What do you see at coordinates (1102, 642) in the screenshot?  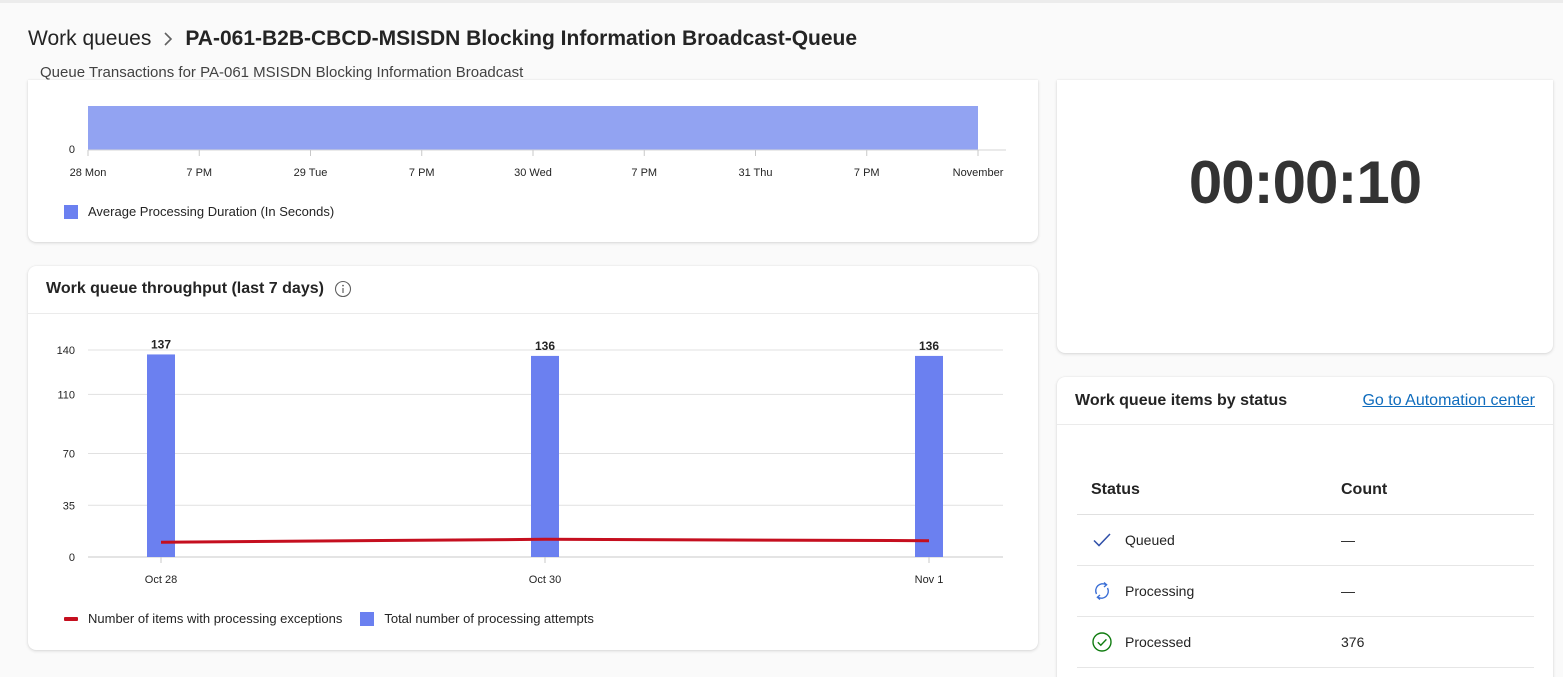 I see `check-circle-icon` at bounding box center [1102, 642].